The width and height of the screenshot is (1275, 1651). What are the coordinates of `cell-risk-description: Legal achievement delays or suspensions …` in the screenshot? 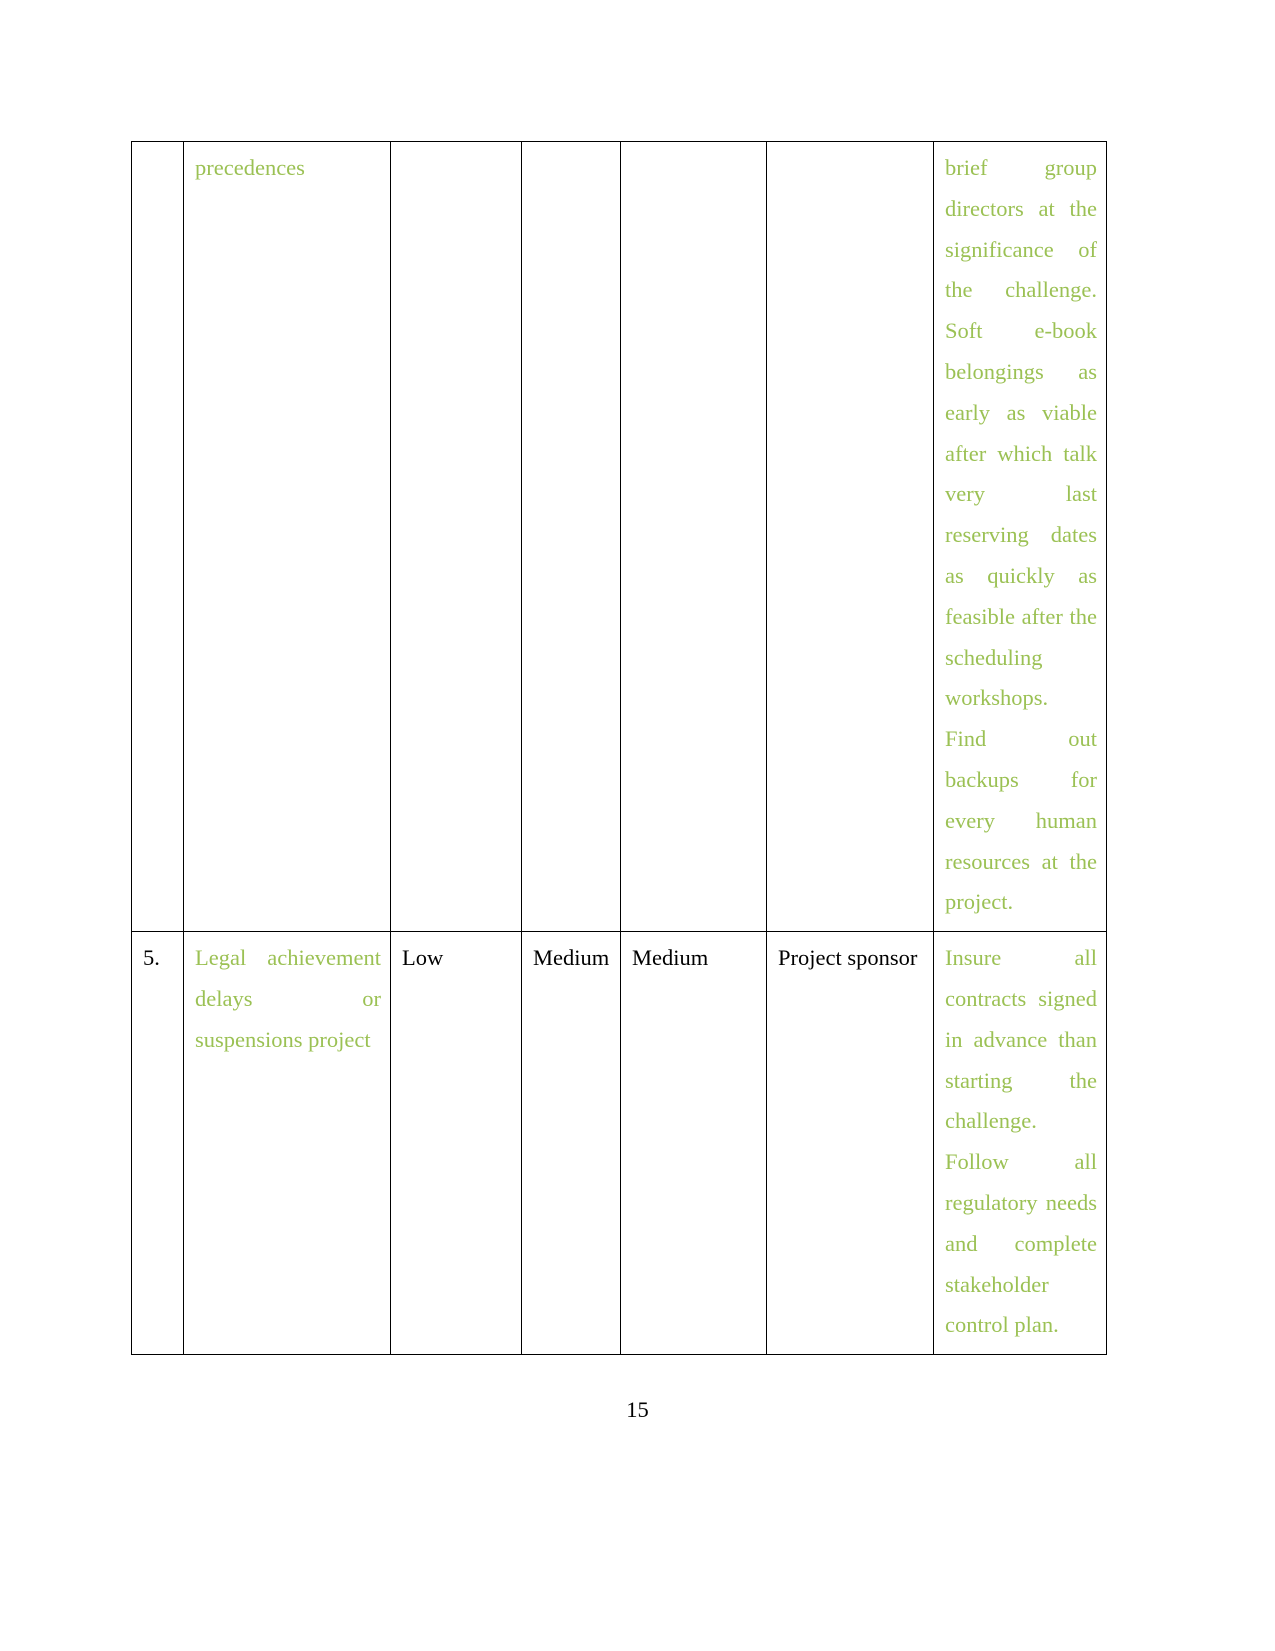 It's located at (287, 1143).